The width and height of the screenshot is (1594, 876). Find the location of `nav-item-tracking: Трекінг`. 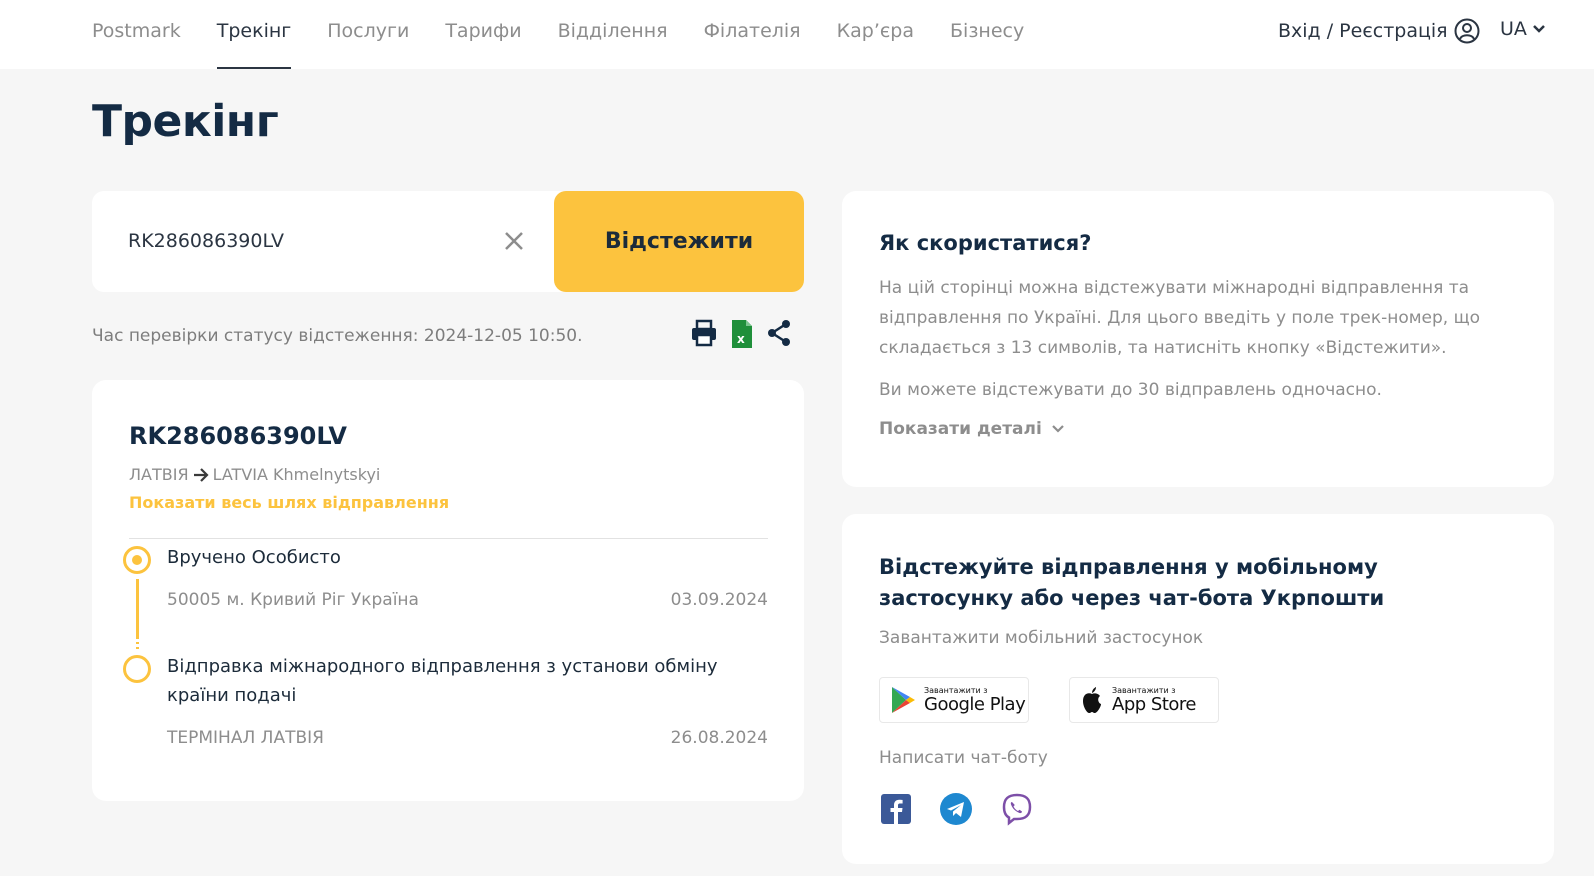

nav-item-tracking: Трекінг is located at coordinates (253, 43).